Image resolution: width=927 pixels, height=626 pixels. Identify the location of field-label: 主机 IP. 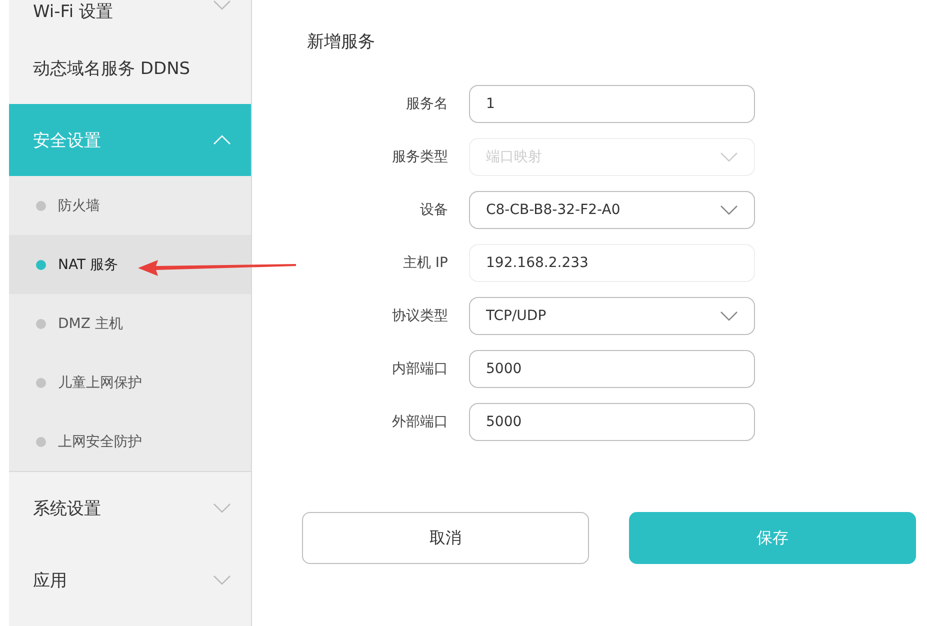
(425, 263).